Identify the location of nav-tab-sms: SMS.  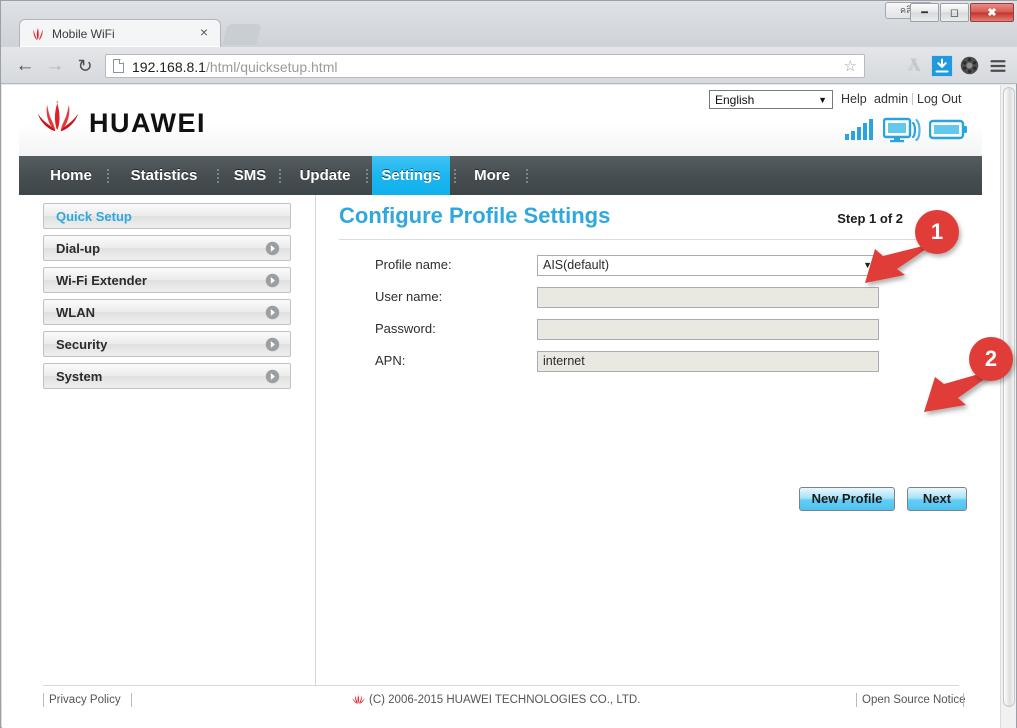
(250, 175).